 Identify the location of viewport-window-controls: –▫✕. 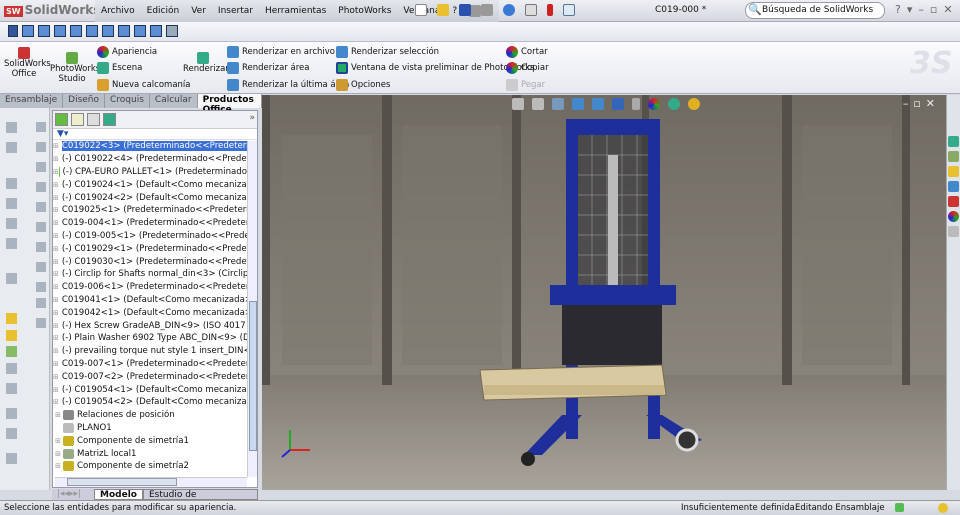
(921, 103).